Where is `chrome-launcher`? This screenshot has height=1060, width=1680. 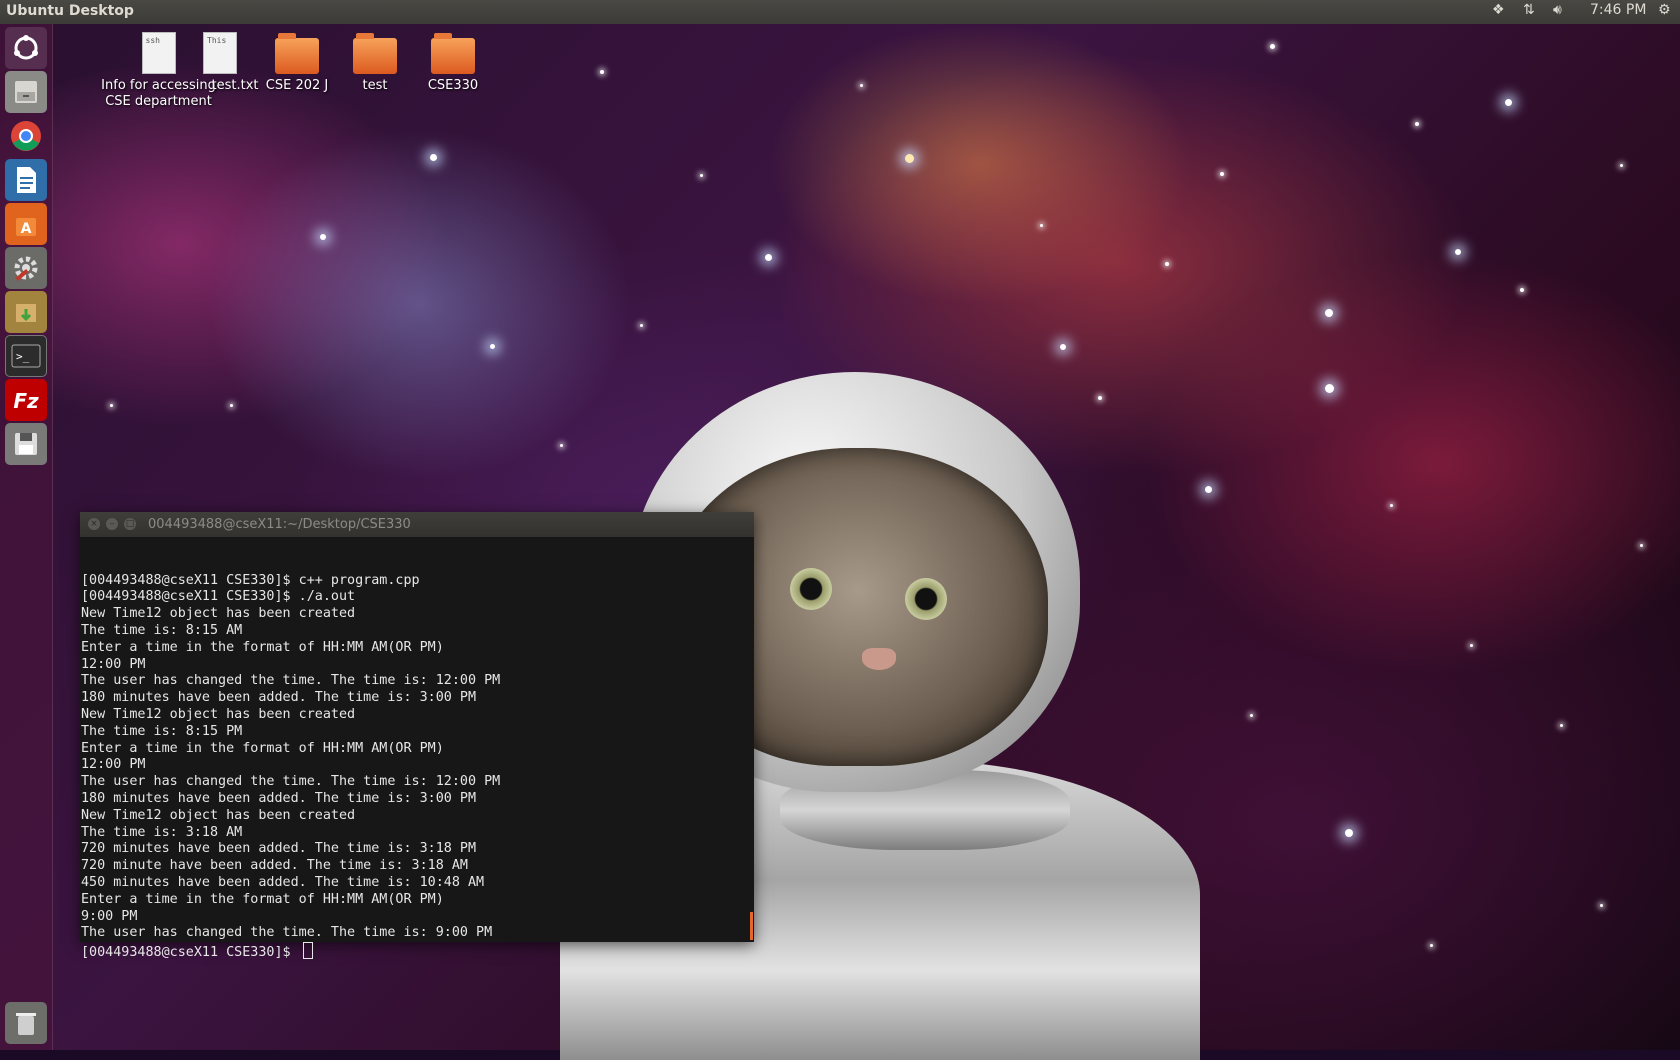 chrome-launcher is located at coordinates (26, 136).